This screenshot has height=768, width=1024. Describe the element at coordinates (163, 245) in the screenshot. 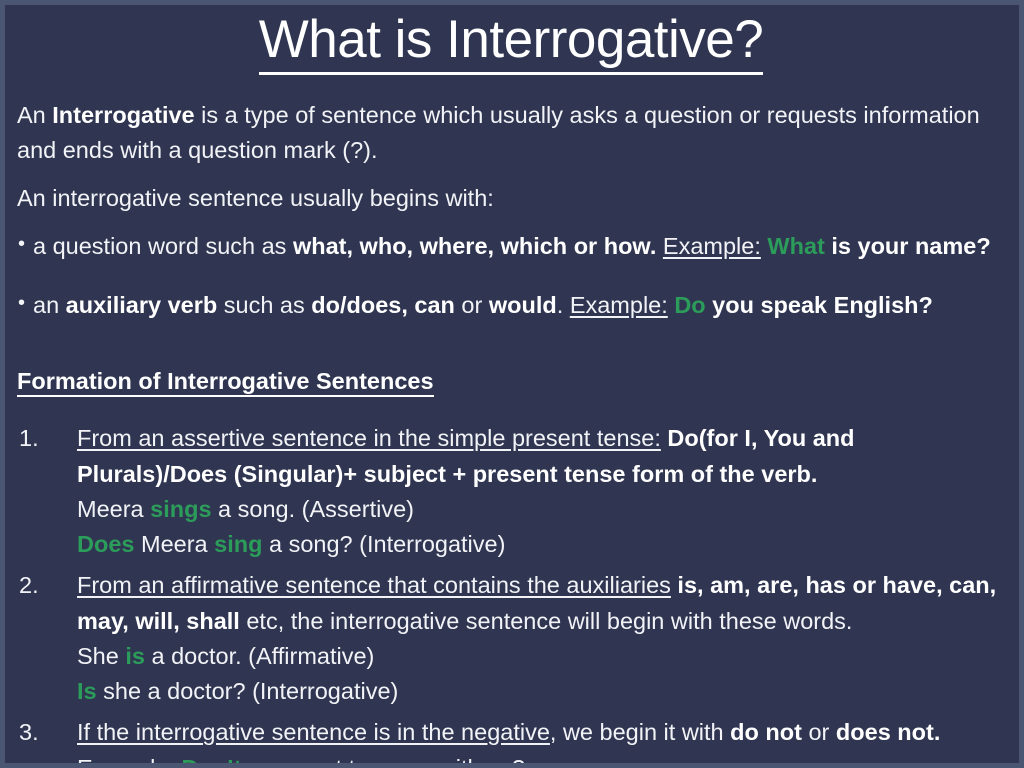

I see `bullet-1-lead: a question word such as` at that location.